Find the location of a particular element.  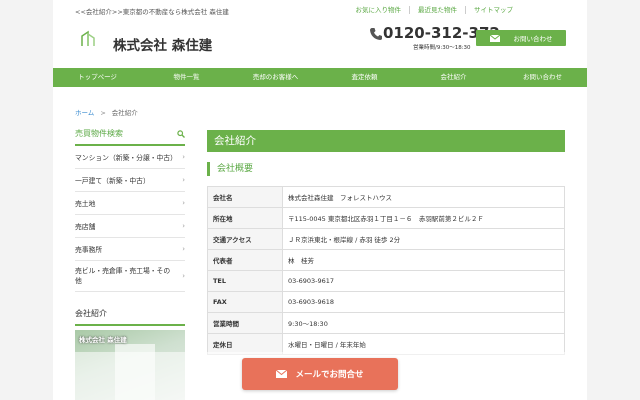

sidebar-search-header: 売買物件検索 is located at coordinates (130, 137).